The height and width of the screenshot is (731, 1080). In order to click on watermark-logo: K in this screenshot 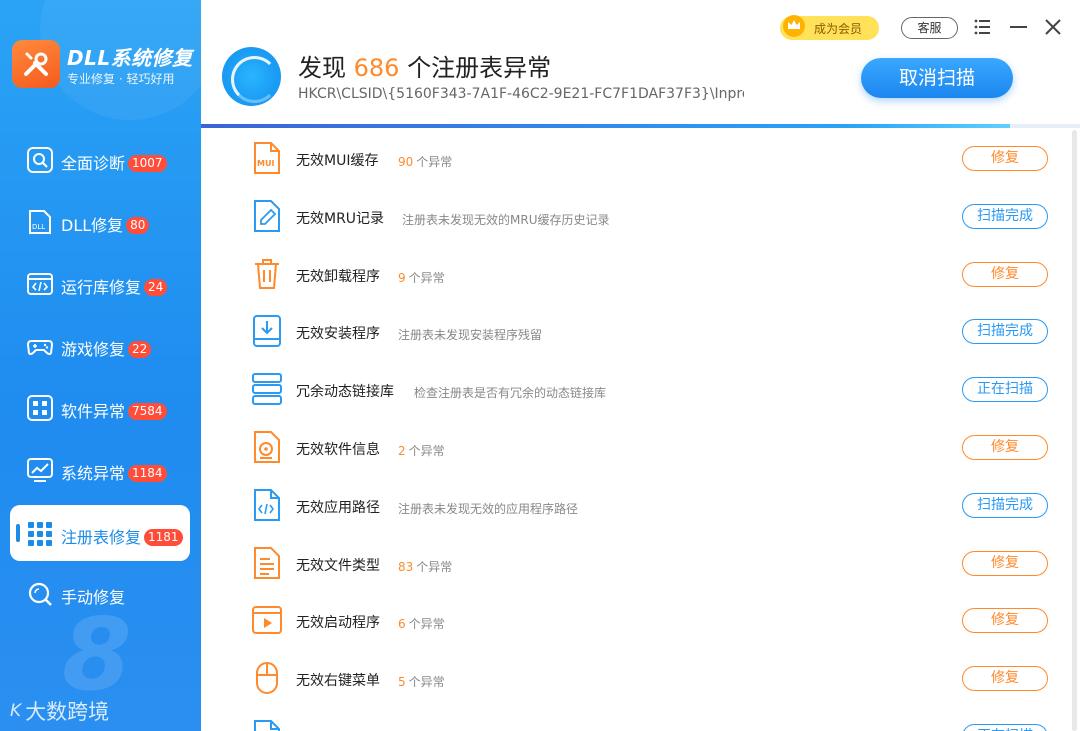, I will do `click(15, 711)`.